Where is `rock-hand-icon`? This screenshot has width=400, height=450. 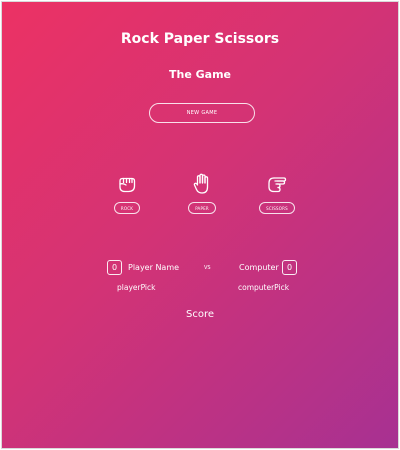
rock-hand-icon is located at coordinates (127, 185).